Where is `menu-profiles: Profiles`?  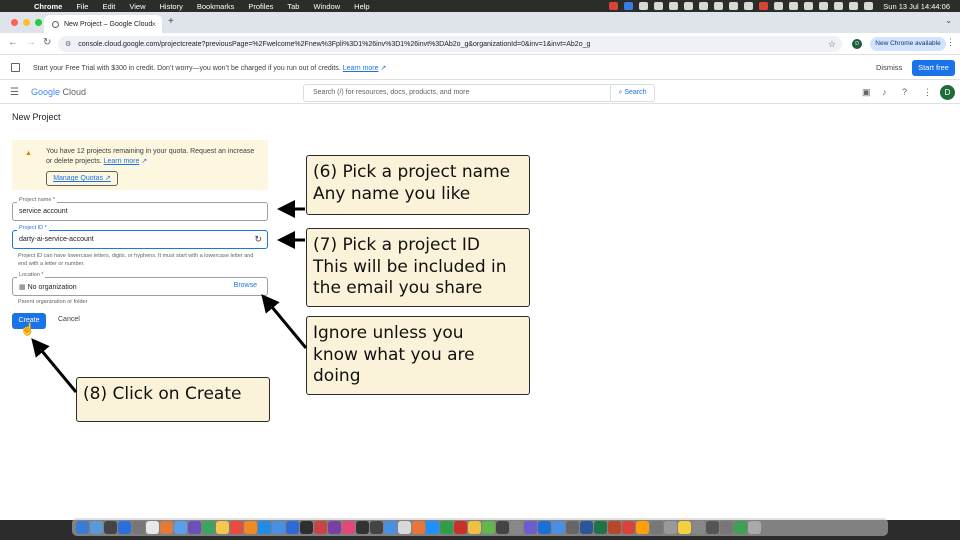
menu-profiles: Profiles is located at coordinates (260, 6).